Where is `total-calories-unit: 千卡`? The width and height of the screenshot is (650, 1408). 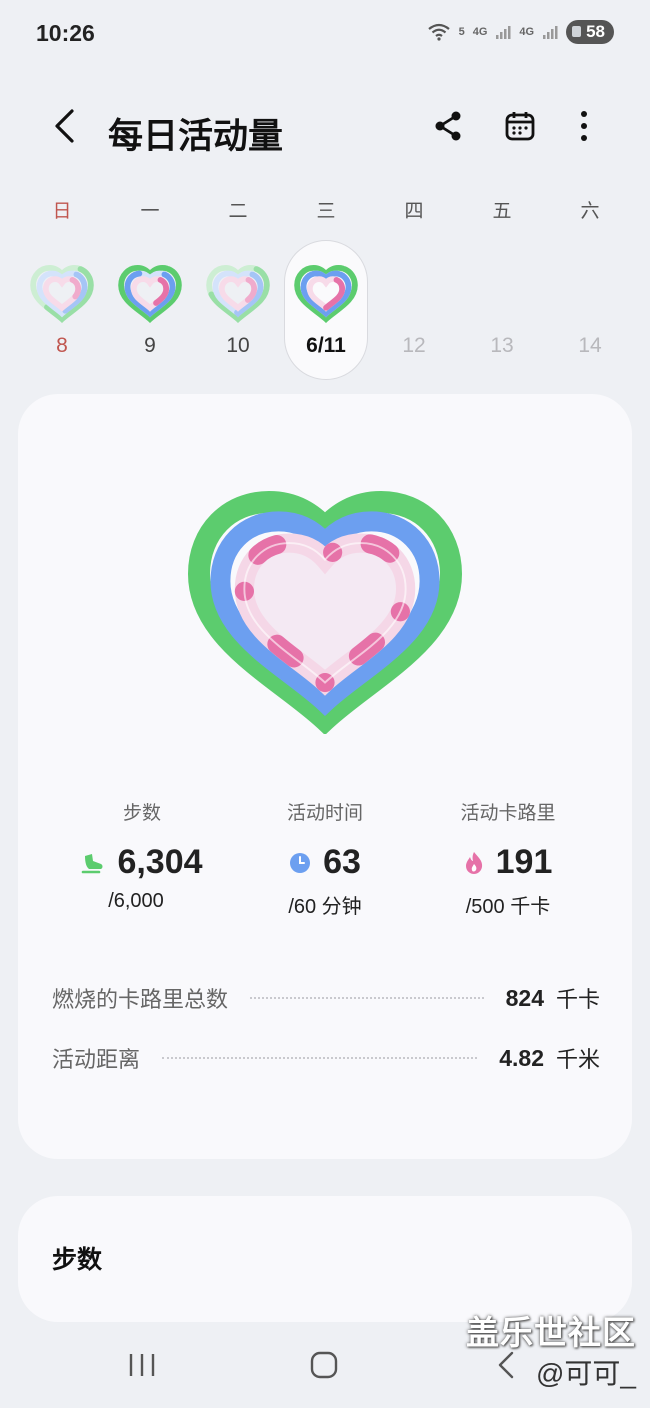 total-calories-unit: 千卡 is located at coordinates (577, 999).